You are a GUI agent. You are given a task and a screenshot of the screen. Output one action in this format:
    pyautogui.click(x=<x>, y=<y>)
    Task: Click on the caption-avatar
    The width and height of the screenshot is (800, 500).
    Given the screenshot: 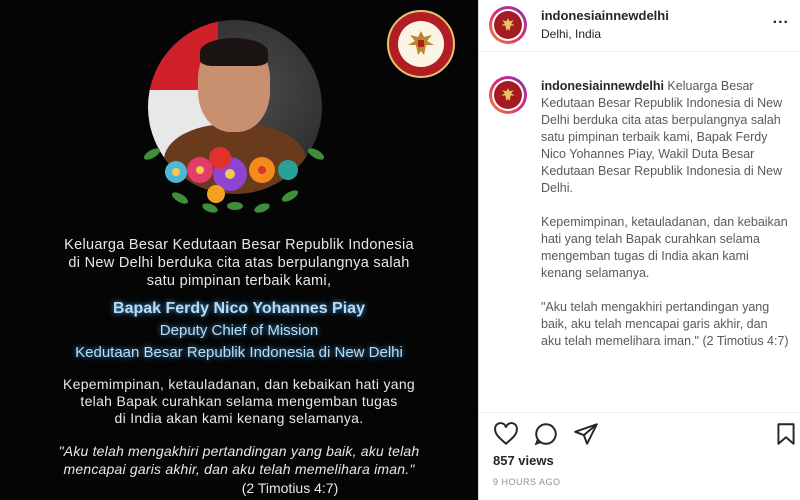 What is the action you would take?
    pyautogui.click(x=508, y=95)
    